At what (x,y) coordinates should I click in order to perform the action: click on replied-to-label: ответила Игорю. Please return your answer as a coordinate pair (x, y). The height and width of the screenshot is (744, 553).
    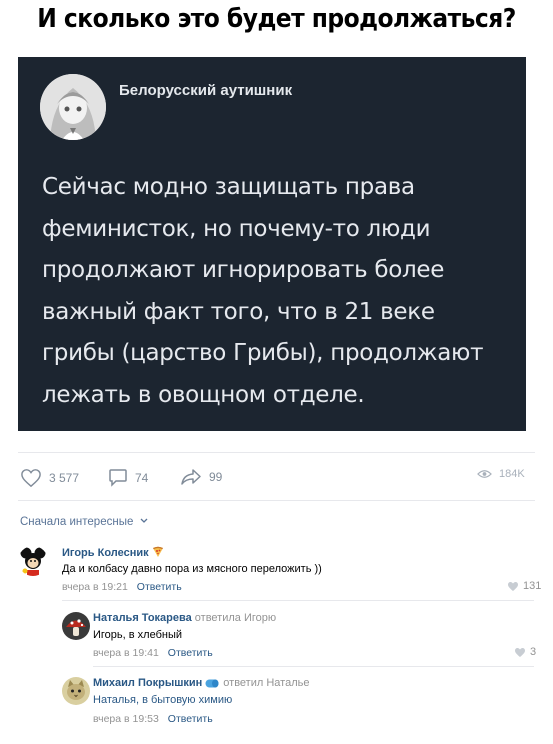
    Looking at the image, I should click on (235, 618).